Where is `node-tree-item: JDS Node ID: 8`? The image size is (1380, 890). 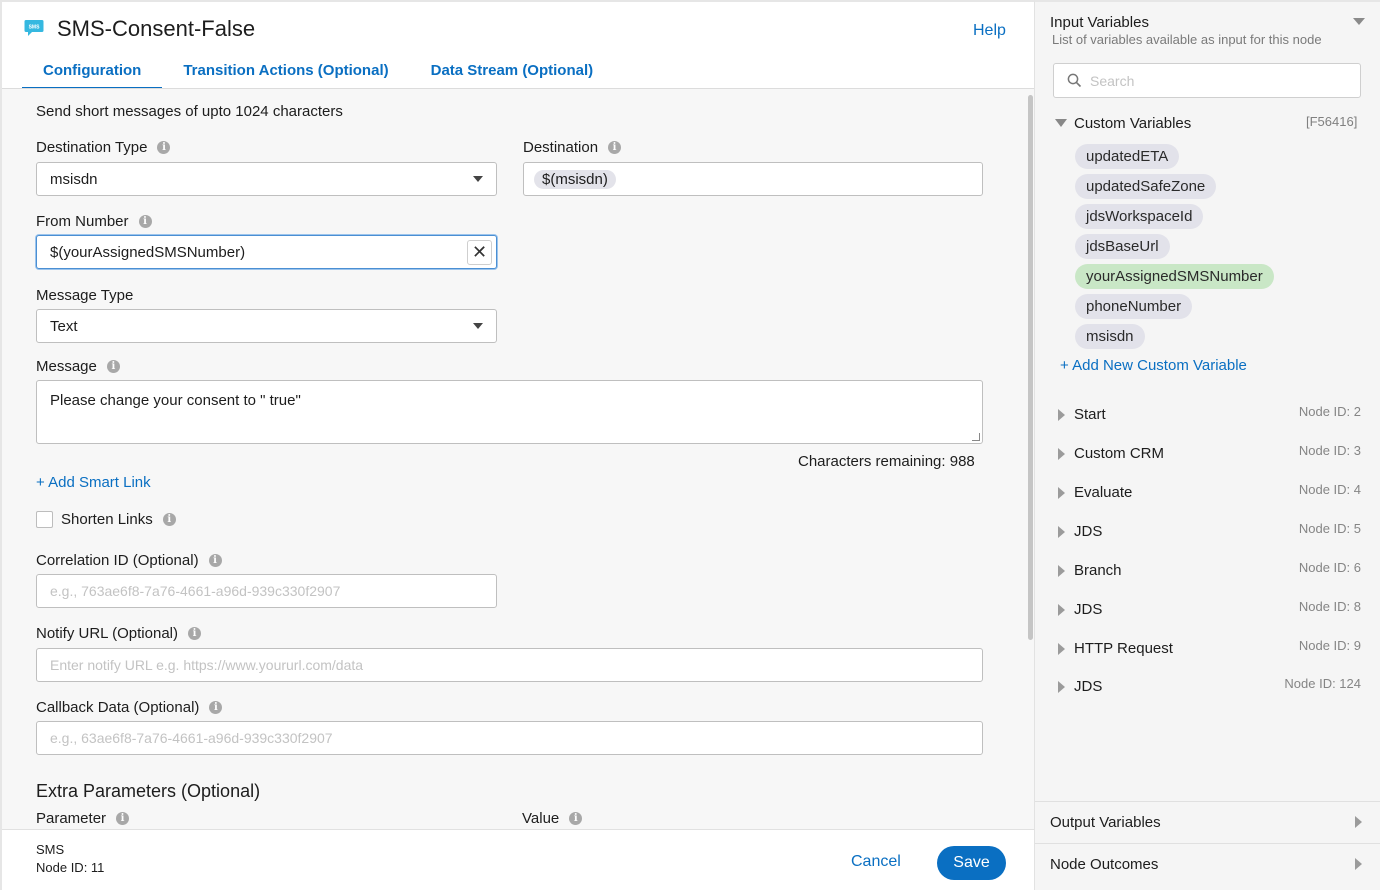 node-tree-item: JDS Node ID: 8 is located at coordinates (1208, 610).